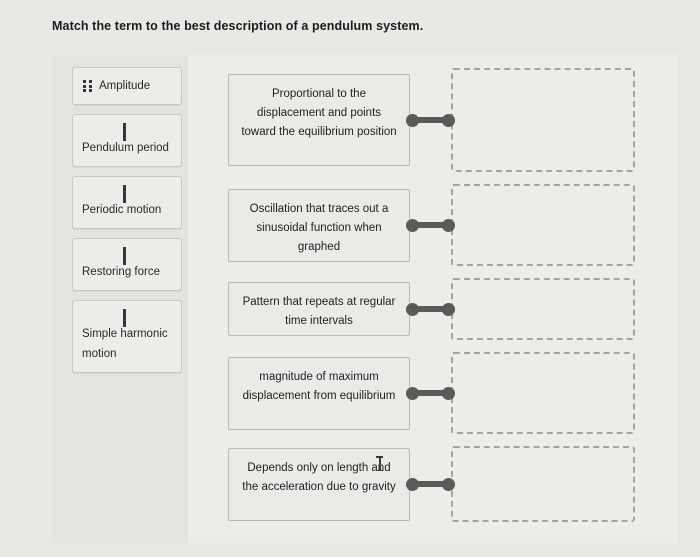 Image resolution: width=700 pixels, height=557 pixels. Describe the element at coordinates (122, 210) in the screenshot. I see `term-label: Periodic motion` at that location.